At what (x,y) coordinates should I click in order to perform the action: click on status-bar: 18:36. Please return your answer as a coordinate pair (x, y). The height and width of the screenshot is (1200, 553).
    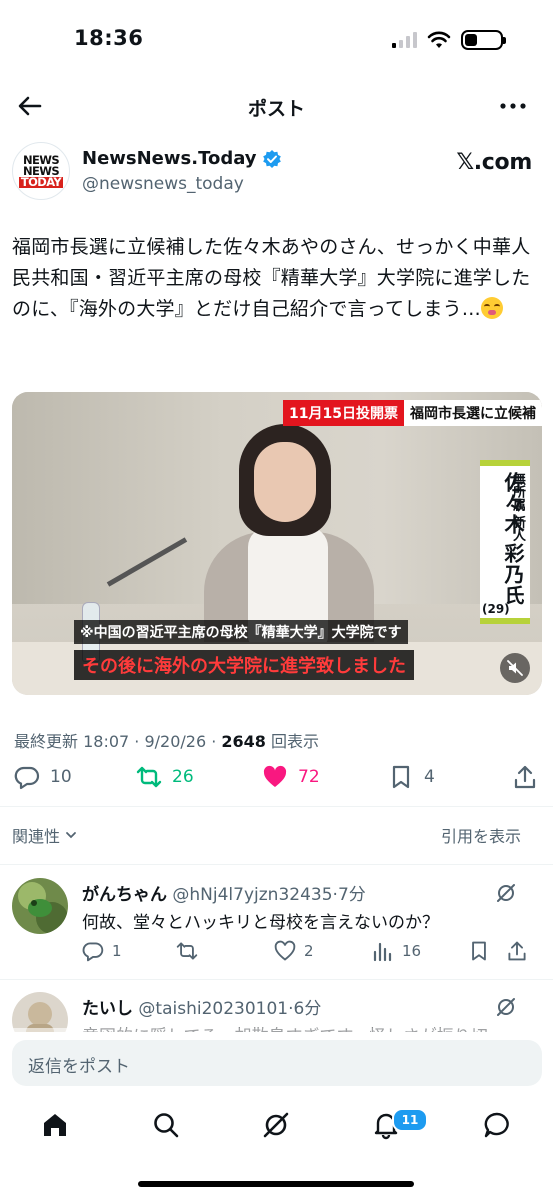
    Looking at the image, I should click on (276, 40).